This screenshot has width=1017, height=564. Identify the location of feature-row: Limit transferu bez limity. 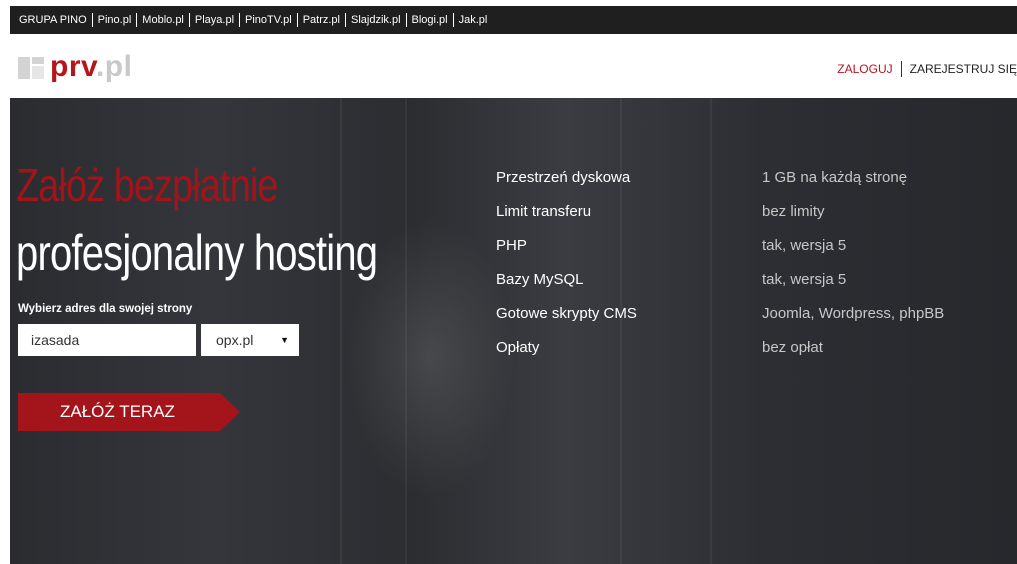
(756, 220).